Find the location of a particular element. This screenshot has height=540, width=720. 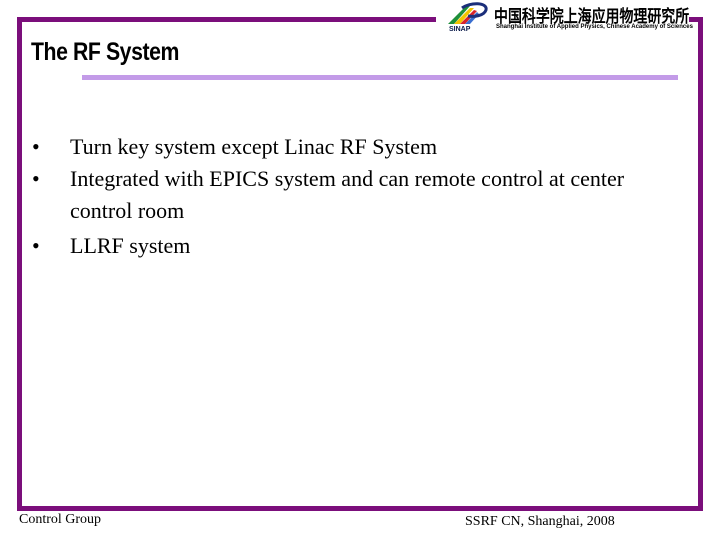

bullet-text: Turn key system except Linac RF System is located at coordinates (254, 146).